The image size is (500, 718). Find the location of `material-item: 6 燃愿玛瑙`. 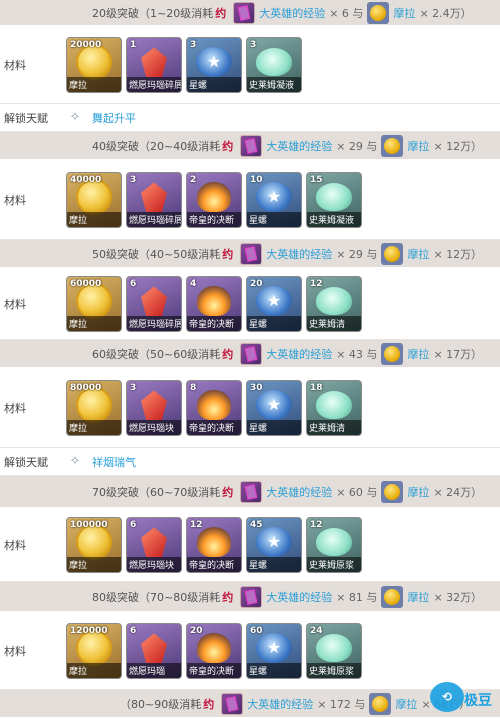

material-item: 6 燃愿玛瑙 is located at coordinates (154, 650).